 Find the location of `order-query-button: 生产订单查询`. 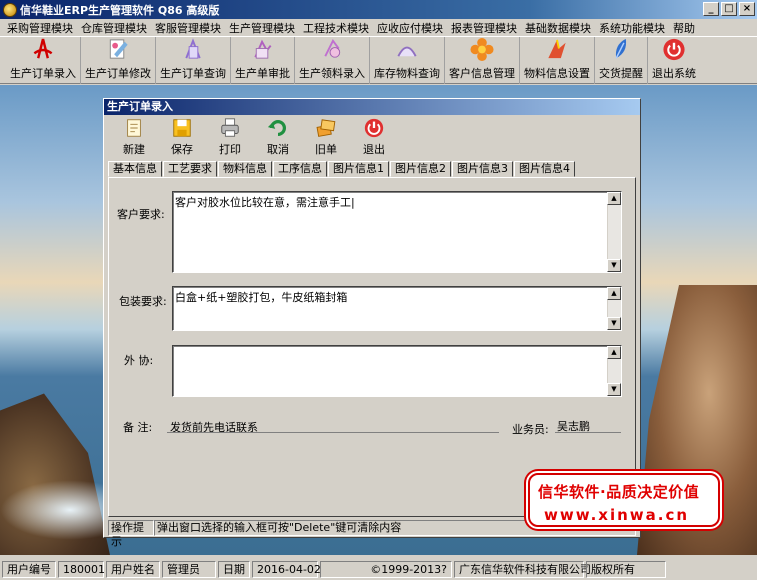

order-query-button: 生产订单查询 is located at coordinates (193, 60).